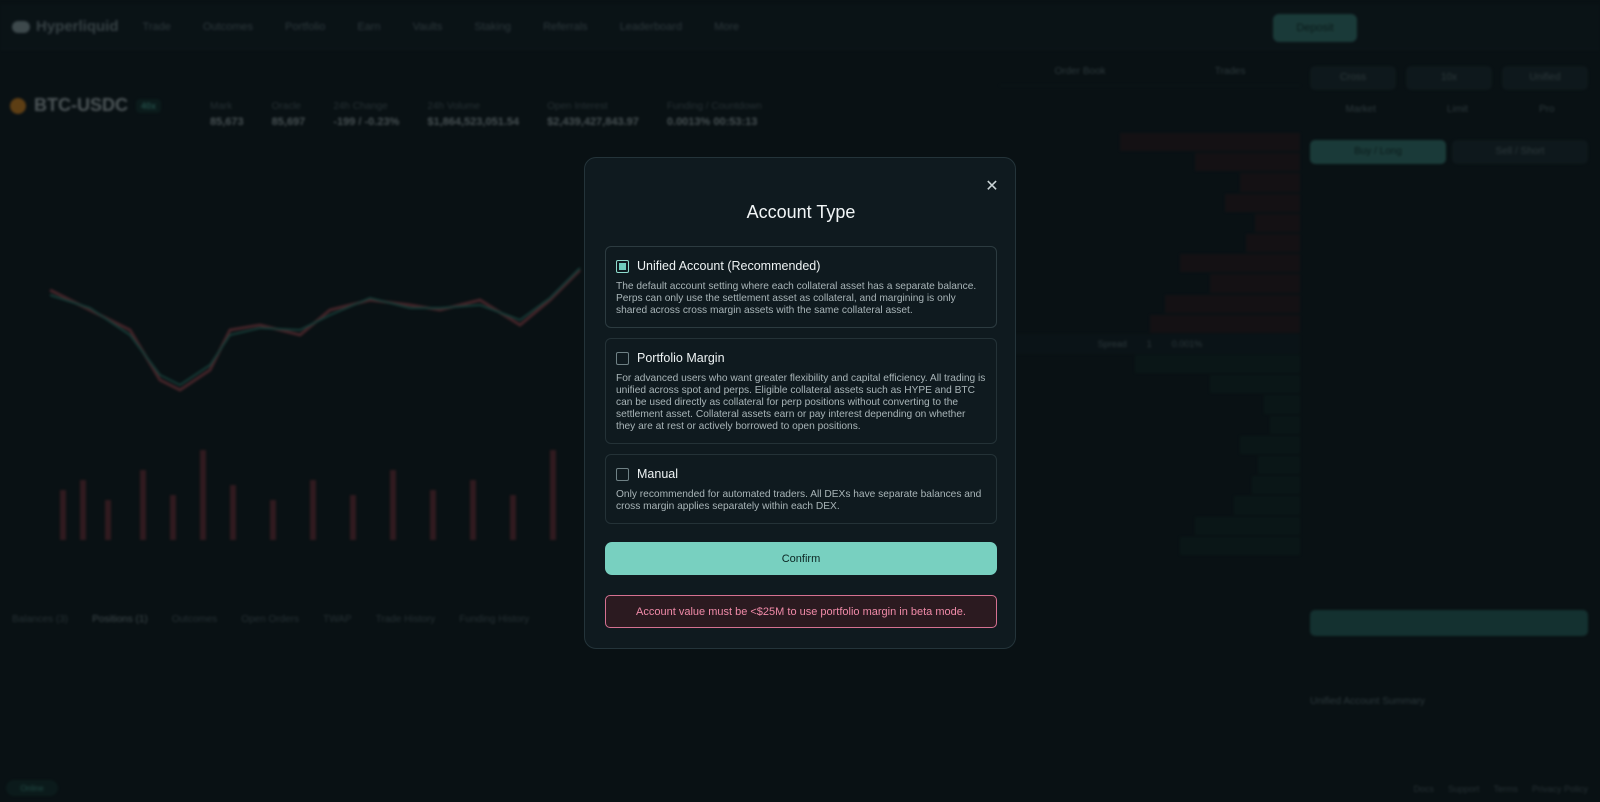  Describe the element at coordinates (801, 212) in the screenshot. I see `modal-title: Account Type` at that location.